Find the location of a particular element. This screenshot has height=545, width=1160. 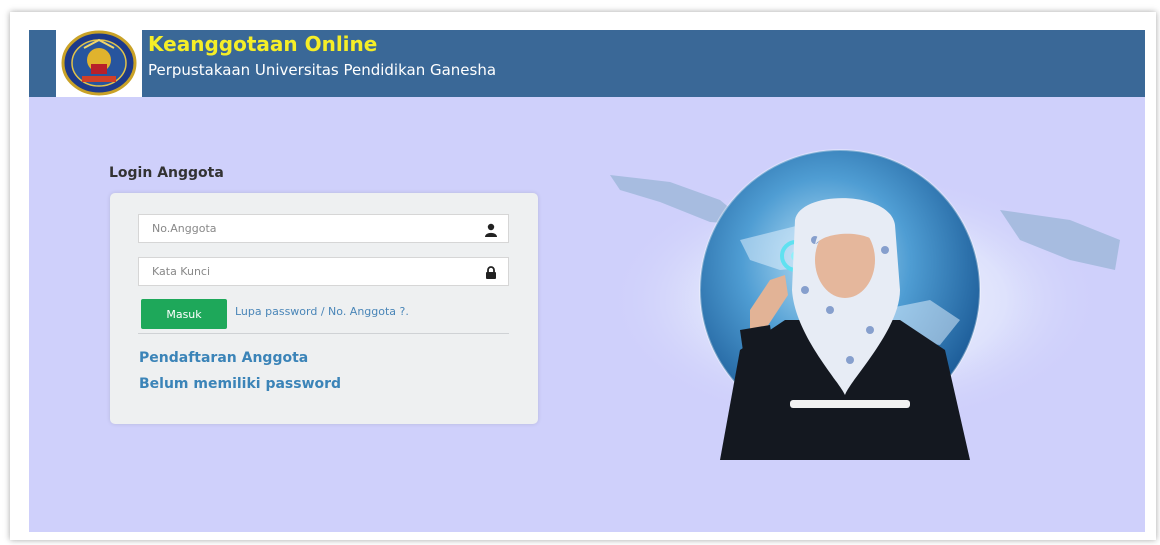

lock-icon is located at coordinates (491, 272).